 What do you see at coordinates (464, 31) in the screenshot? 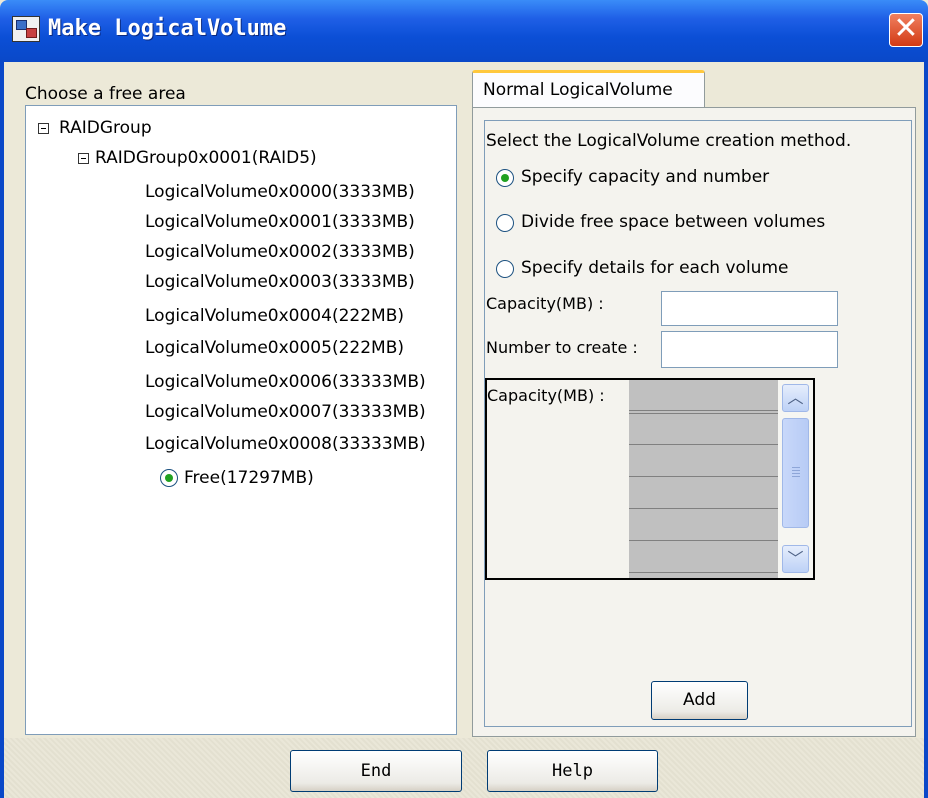
I see `title-bar: Make LogicalVolume ✕` at bounding box center [464, 31].